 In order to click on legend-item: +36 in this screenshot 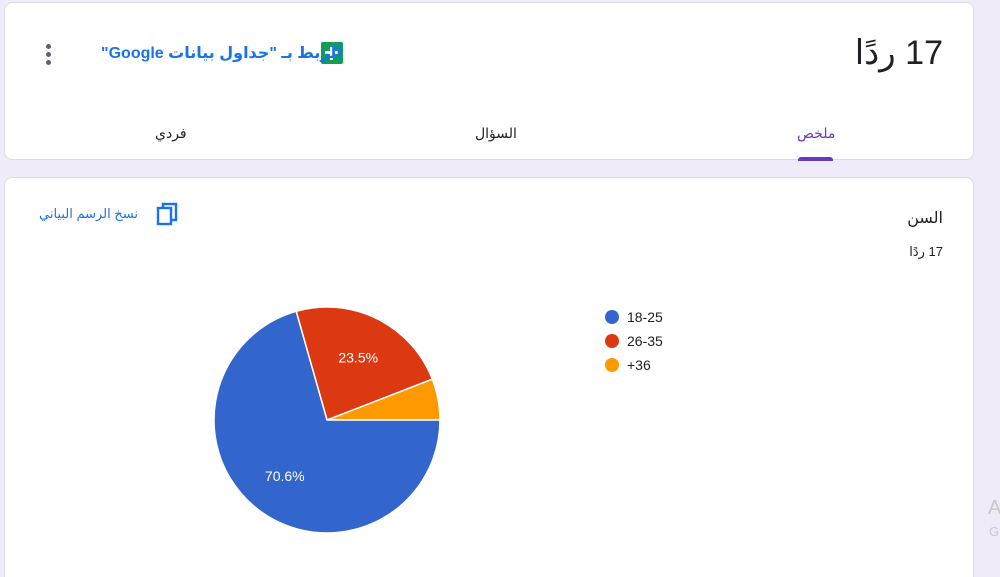, I will do `click(634, 365)`.